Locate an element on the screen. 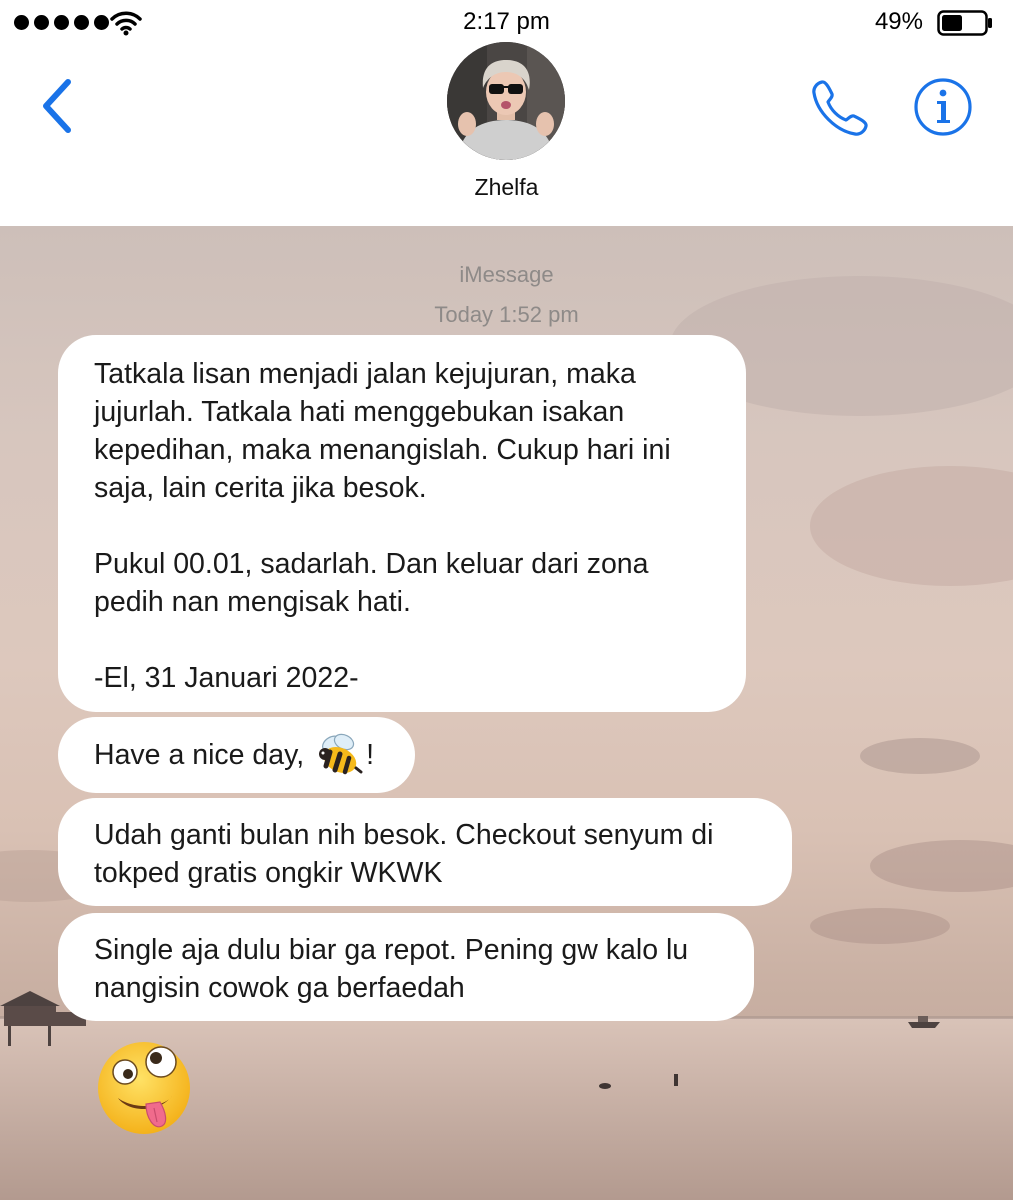 This screenshot has height=1200, width=1013. message-bubble: Have a nice day, ! is located at coordinates (236, 755).